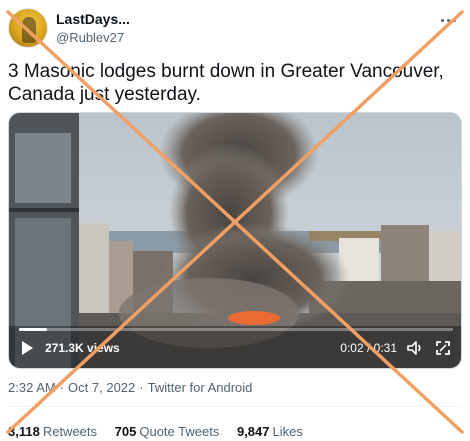  Describe the element at coordinates (235, 406) in the screenshot. I see `divider` at that location.